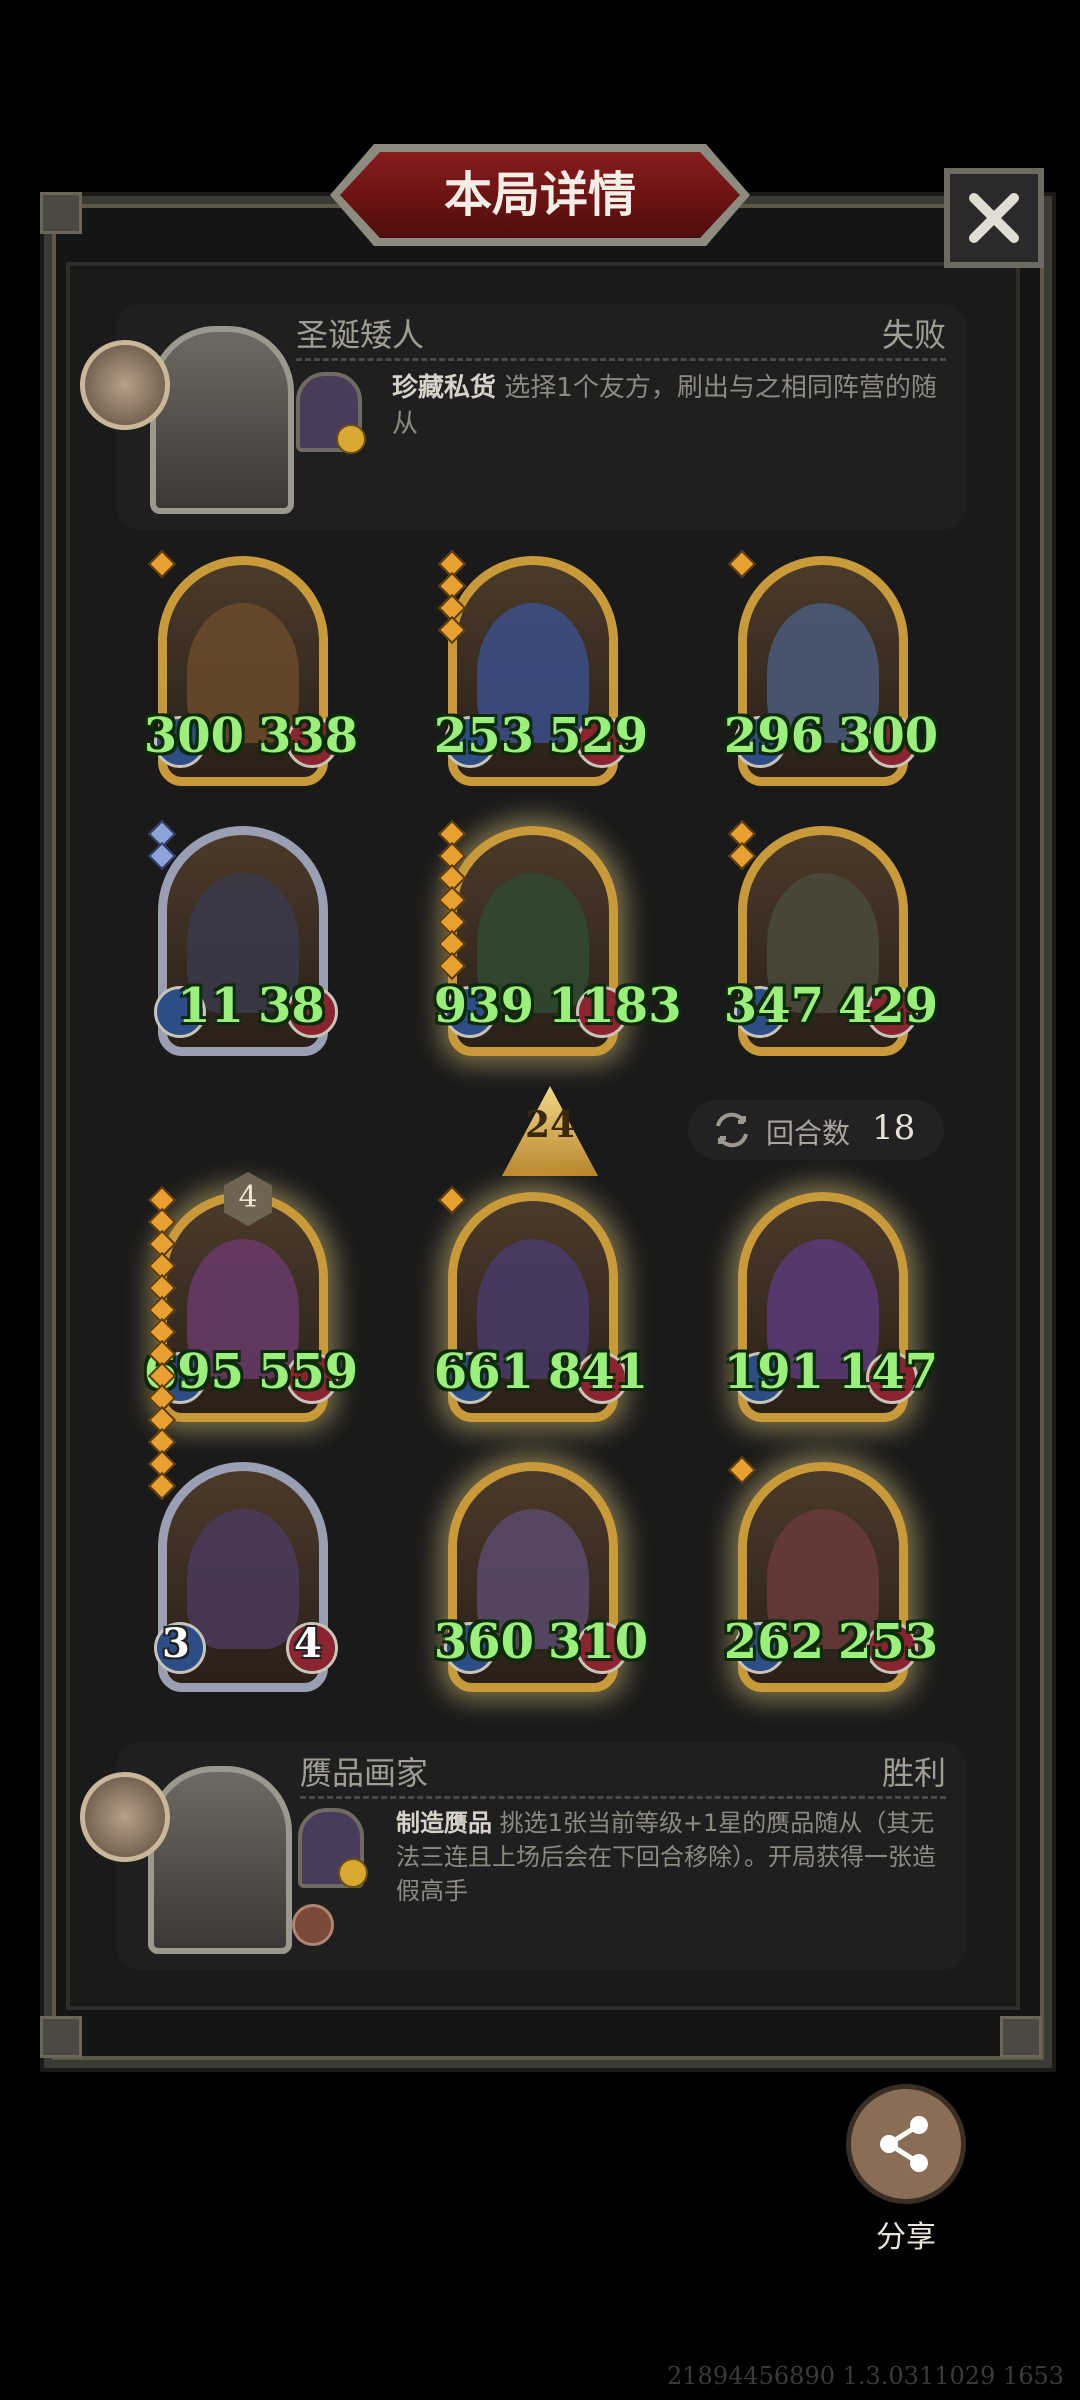  Describe the element at coordinates (888, 736) in the screenshot. I see `health-value: 300` at that location.